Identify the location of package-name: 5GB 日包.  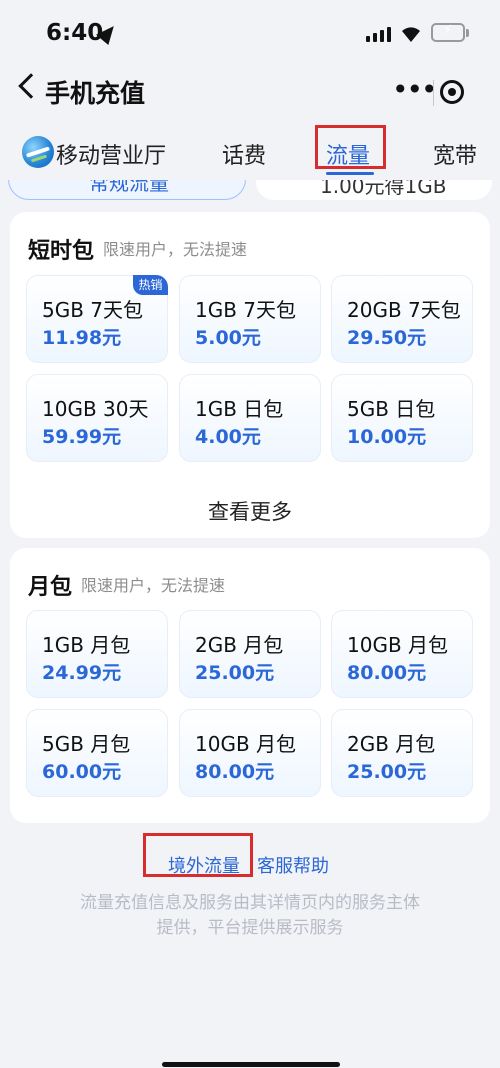
(391, 409).